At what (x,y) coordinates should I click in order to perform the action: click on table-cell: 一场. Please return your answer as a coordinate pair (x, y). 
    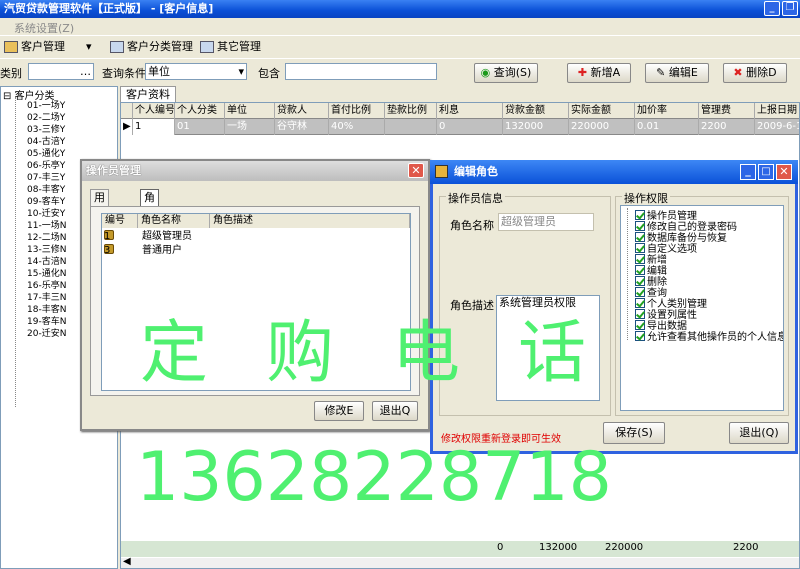
    Looking at the image, I should click on (250, 127).